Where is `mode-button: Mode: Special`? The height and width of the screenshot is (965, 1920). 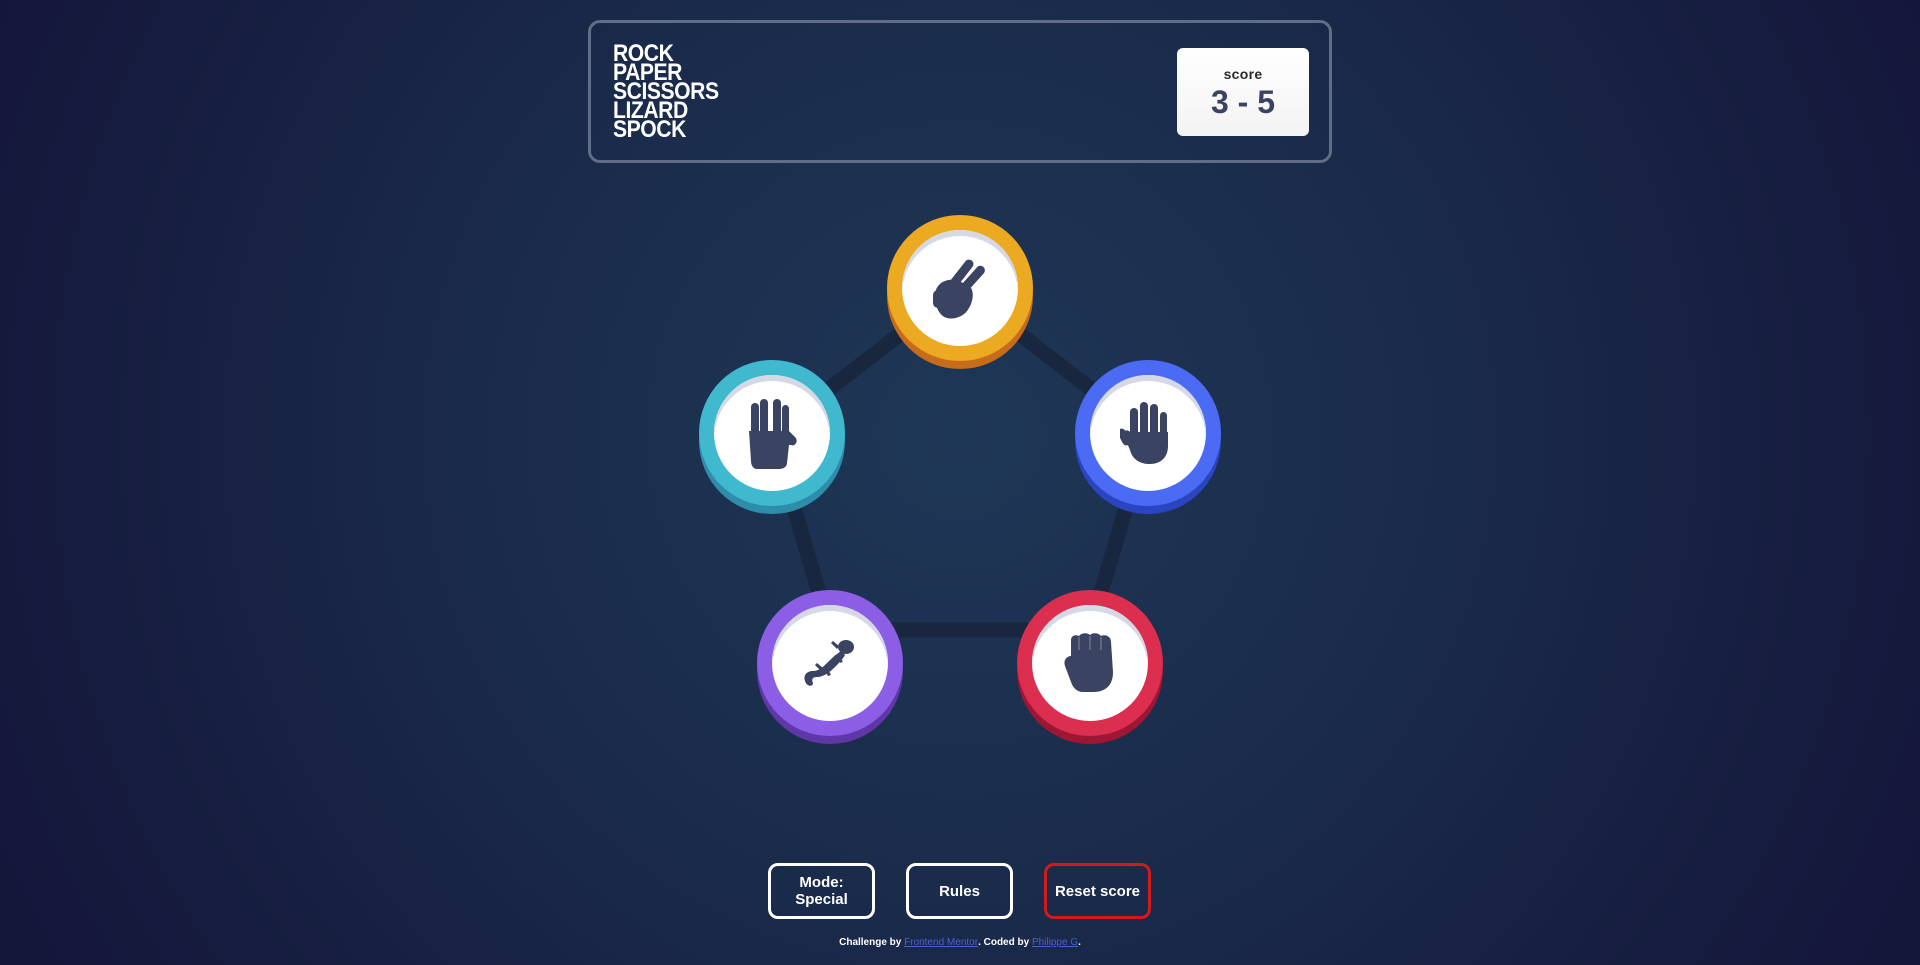 mode-button: Mode: Special is located at coordinates (821, 891).